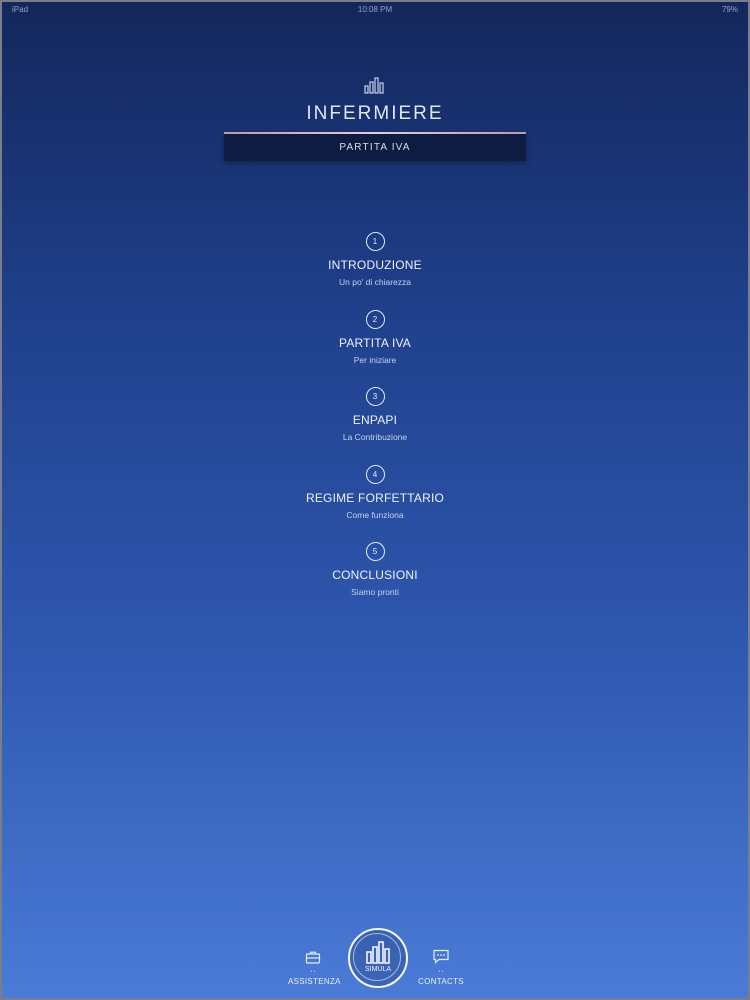 This screenshot has height=1000, width=750. What do you see at coordinates (20, 9) in the screenshot?
I see `status-carrier: iPad` at bounding box center [20, 9].